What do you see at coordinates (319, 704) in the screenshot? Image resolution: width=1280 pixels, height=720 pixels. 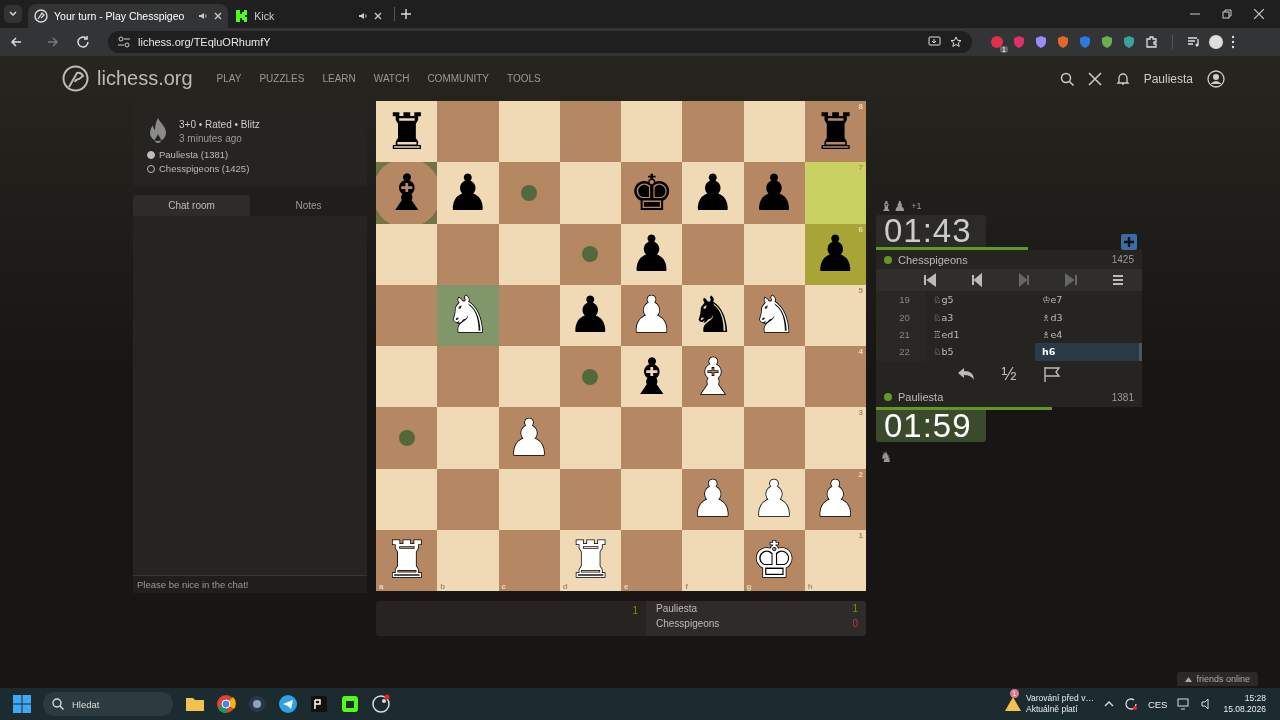 I see `terminal-icon` at bounding box center [319, 704].